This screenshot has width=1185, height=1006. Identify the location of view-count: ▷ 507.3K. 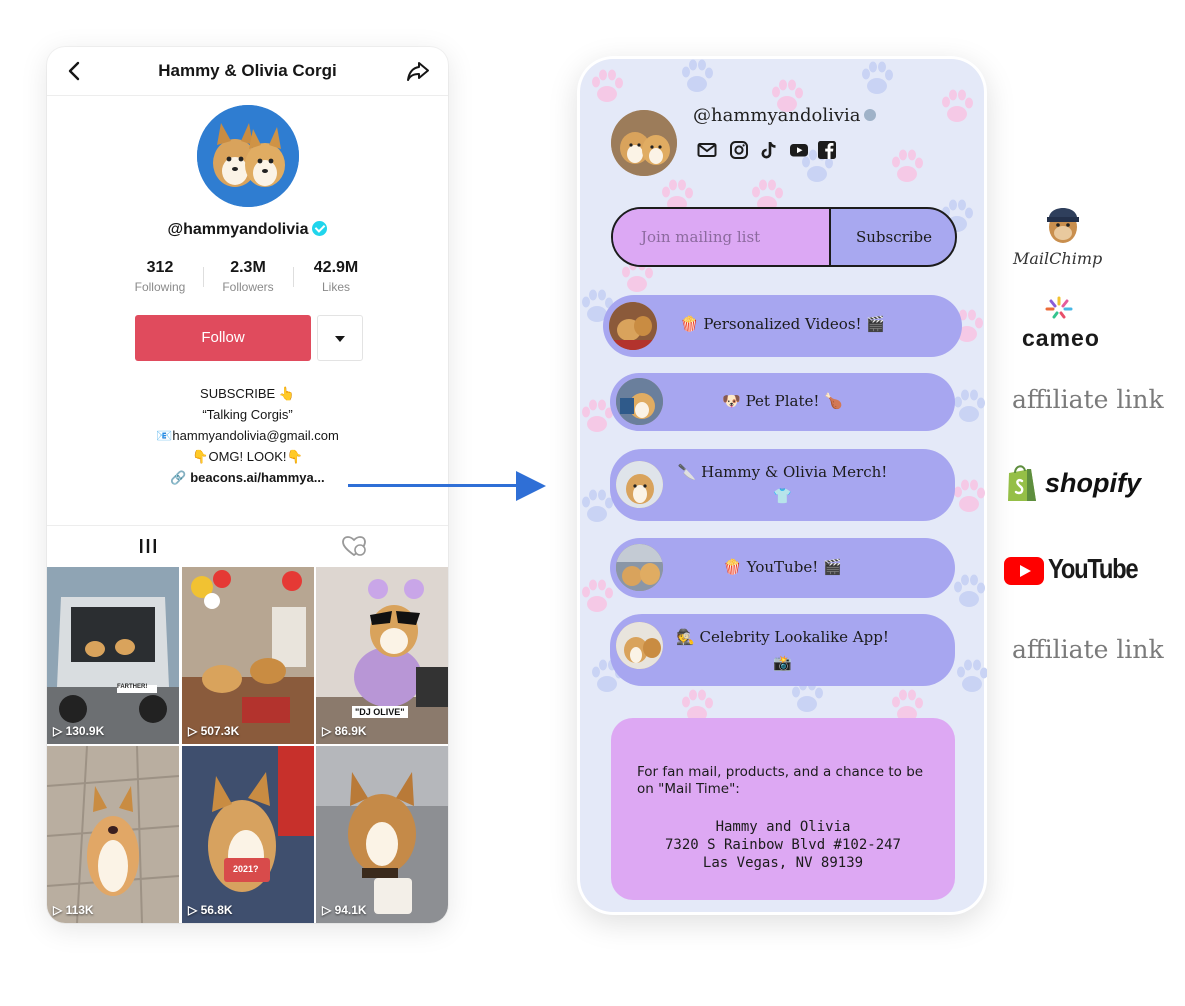
(213, 731).